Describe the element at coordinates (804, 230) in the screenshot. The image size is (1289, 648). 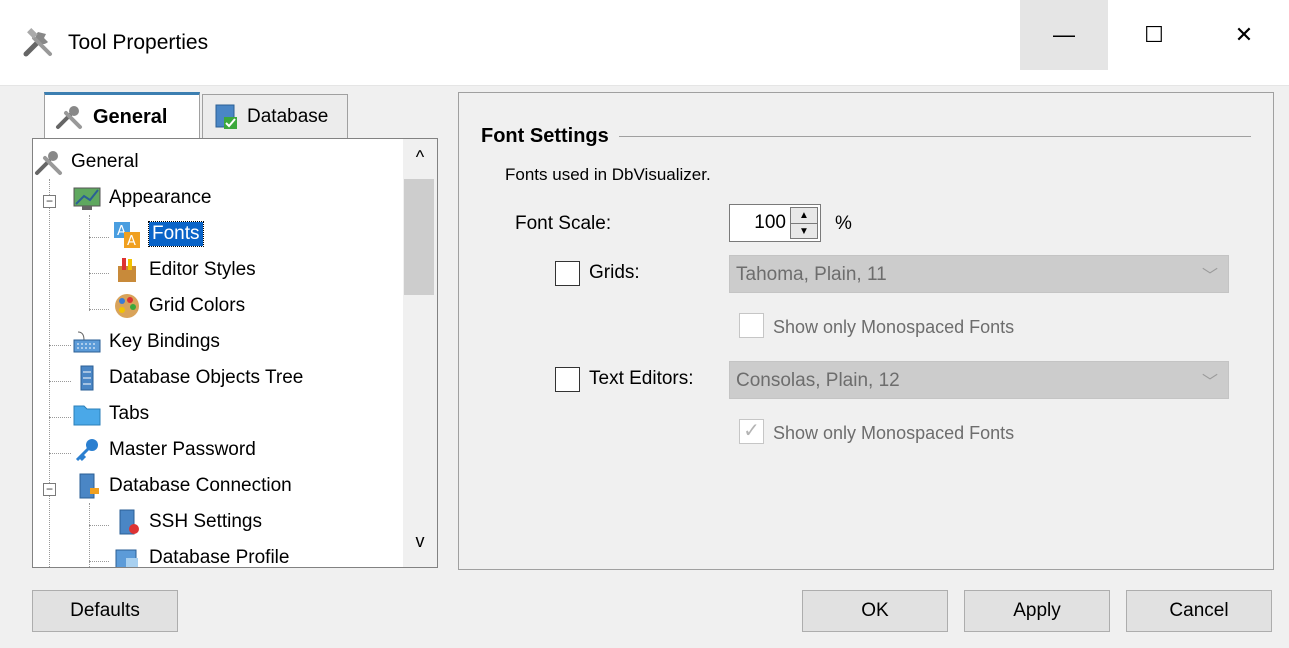
I see `spinner-down-icon: ▼` at that location.